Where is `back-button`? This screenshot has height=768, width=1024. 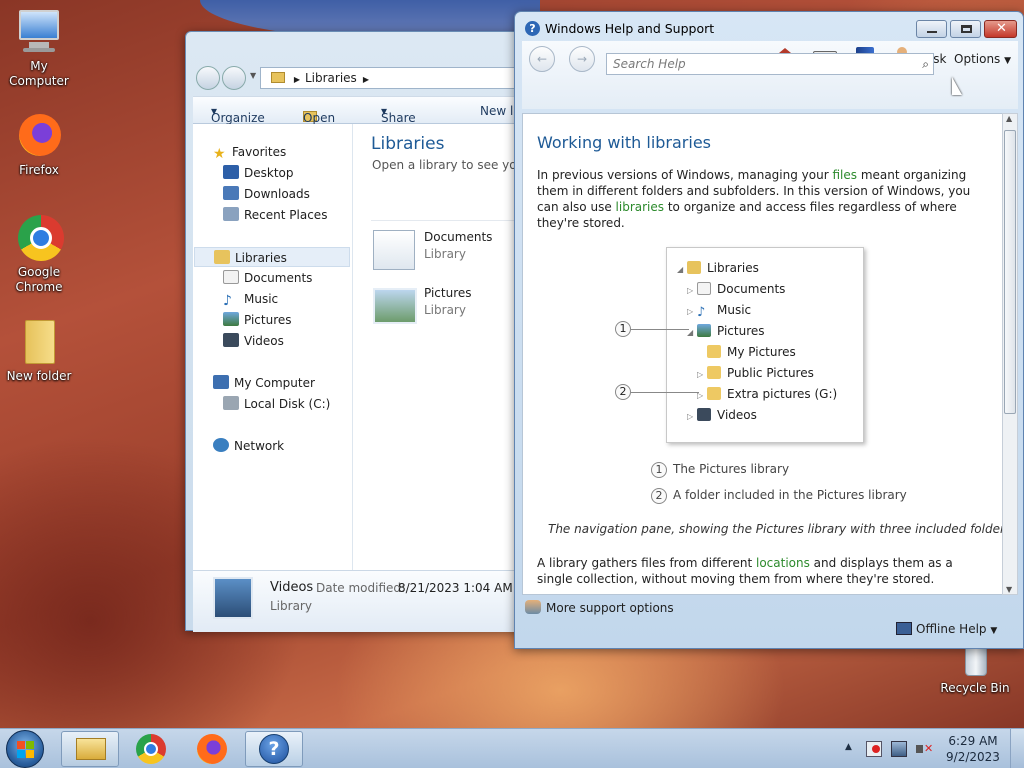
back-button is located at coordinates (208, 78).